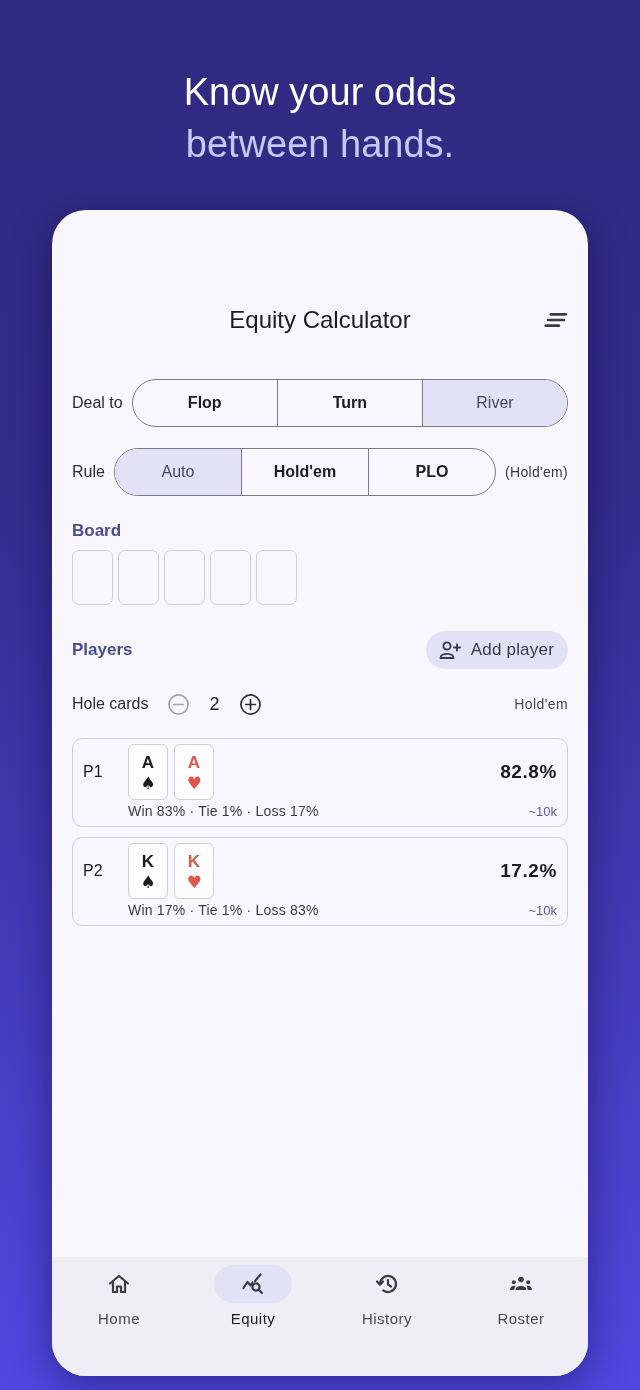 The width and height of the screenshot is (640, 1390). What do you see at coordinates (387, 1316) in the screenshot?
I see `nav-tab: History` at bounding box center [387, 1316].